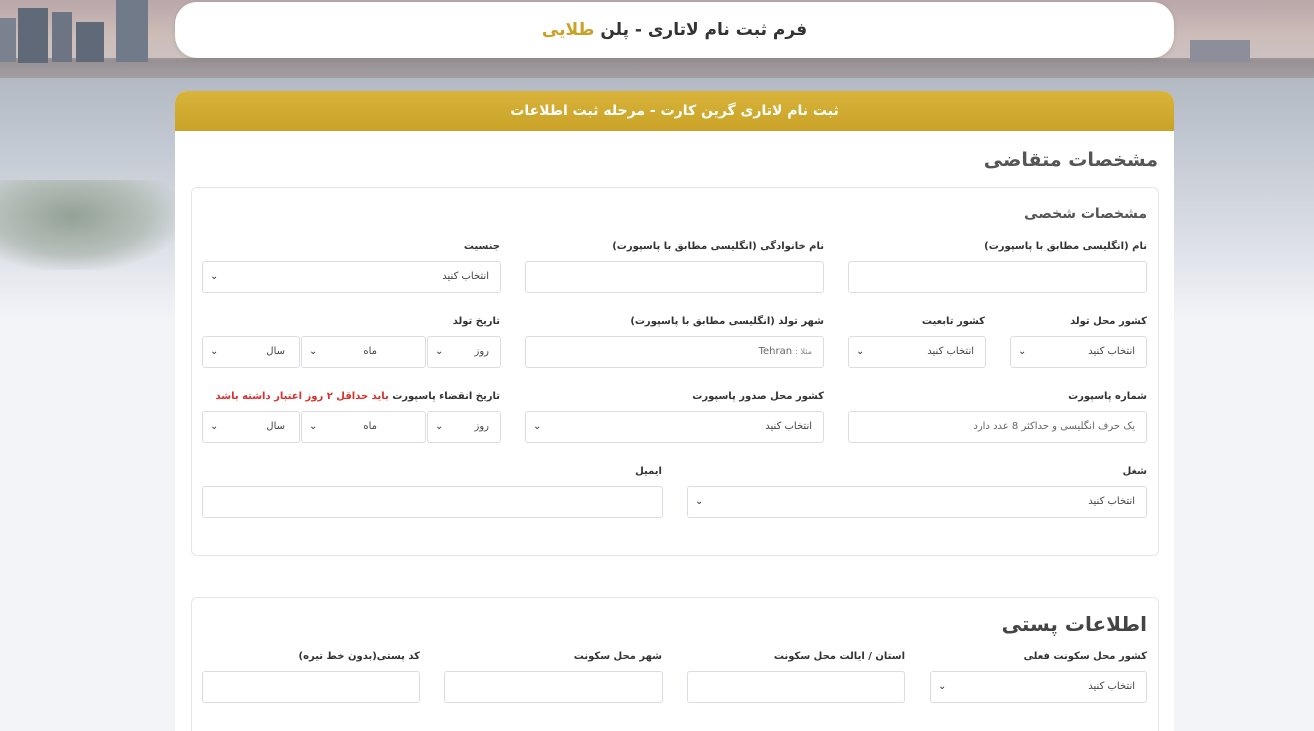  Describe the element at coordinates (1108, 321) in the screenshot. I see `birth-country-label: کشور محل تولد` at that location.